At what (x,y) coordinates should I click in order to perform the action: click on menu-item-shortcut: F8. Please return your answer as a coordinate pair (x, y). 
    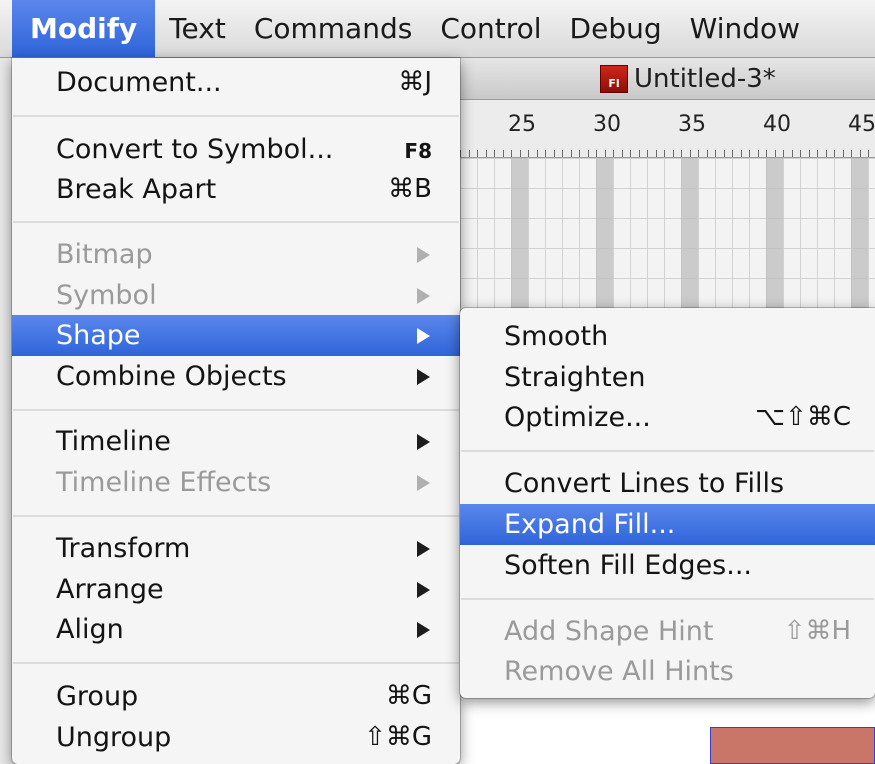
    Looking at the image, I should click on (418, 151).